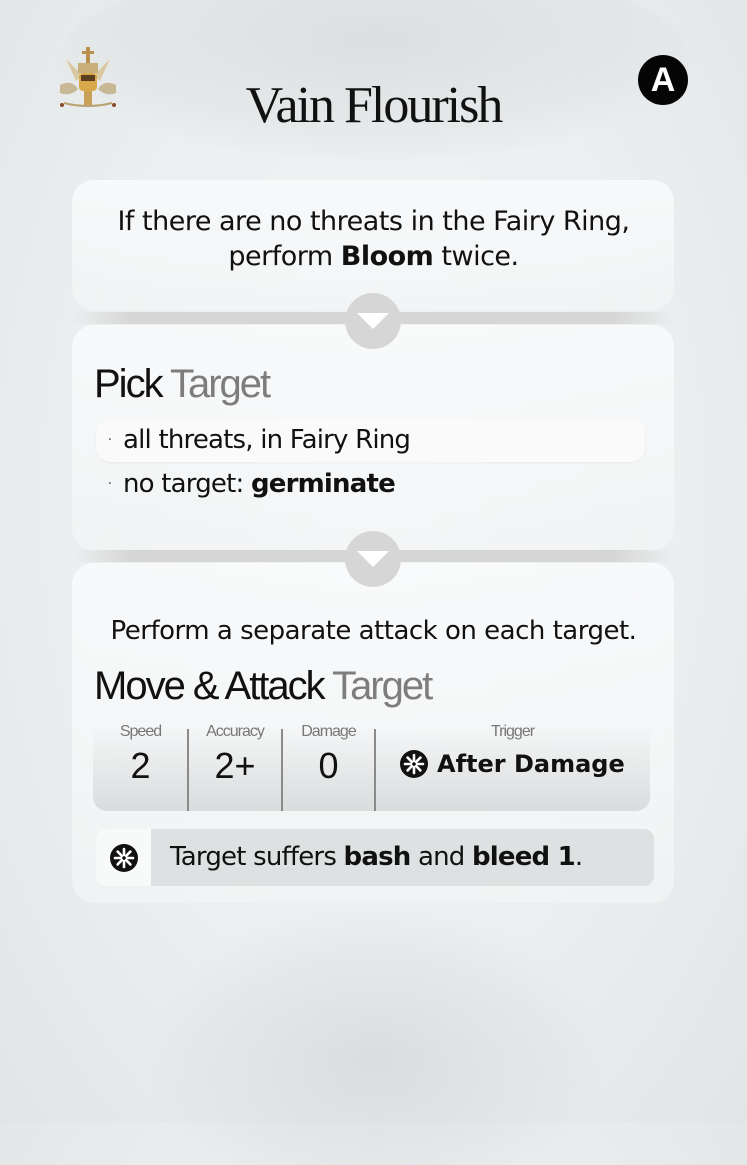 This screenshot has height=1165, width=747. I want to click on background-crest-bottom, so click(375, 1035).